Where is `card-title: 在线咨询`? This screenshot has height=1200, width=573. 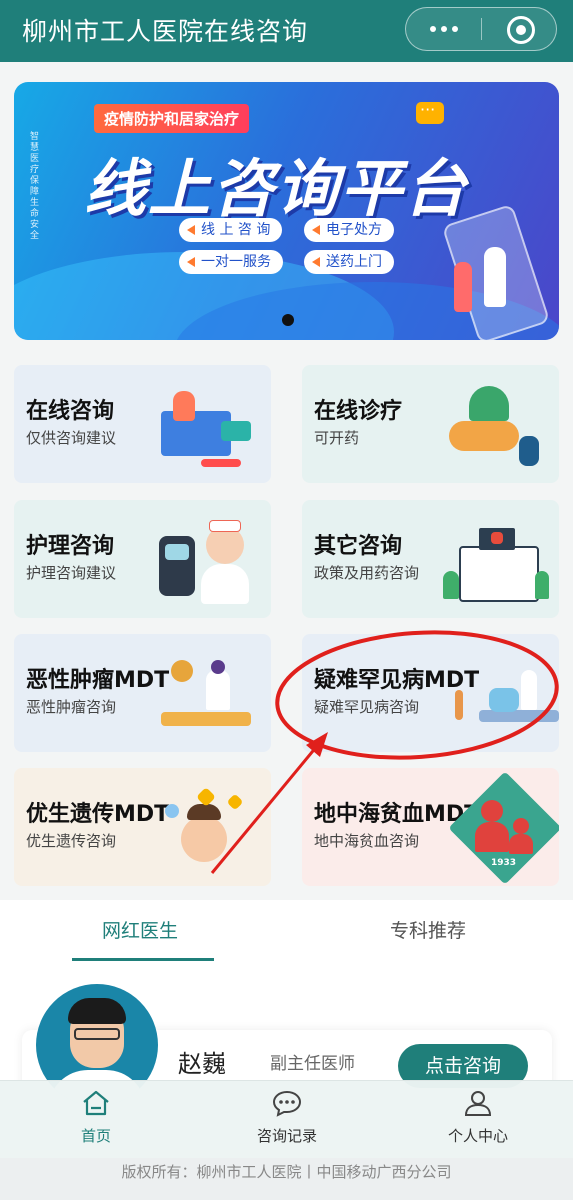
card-title: 在线咨询 is located at coordinates (70, 411).